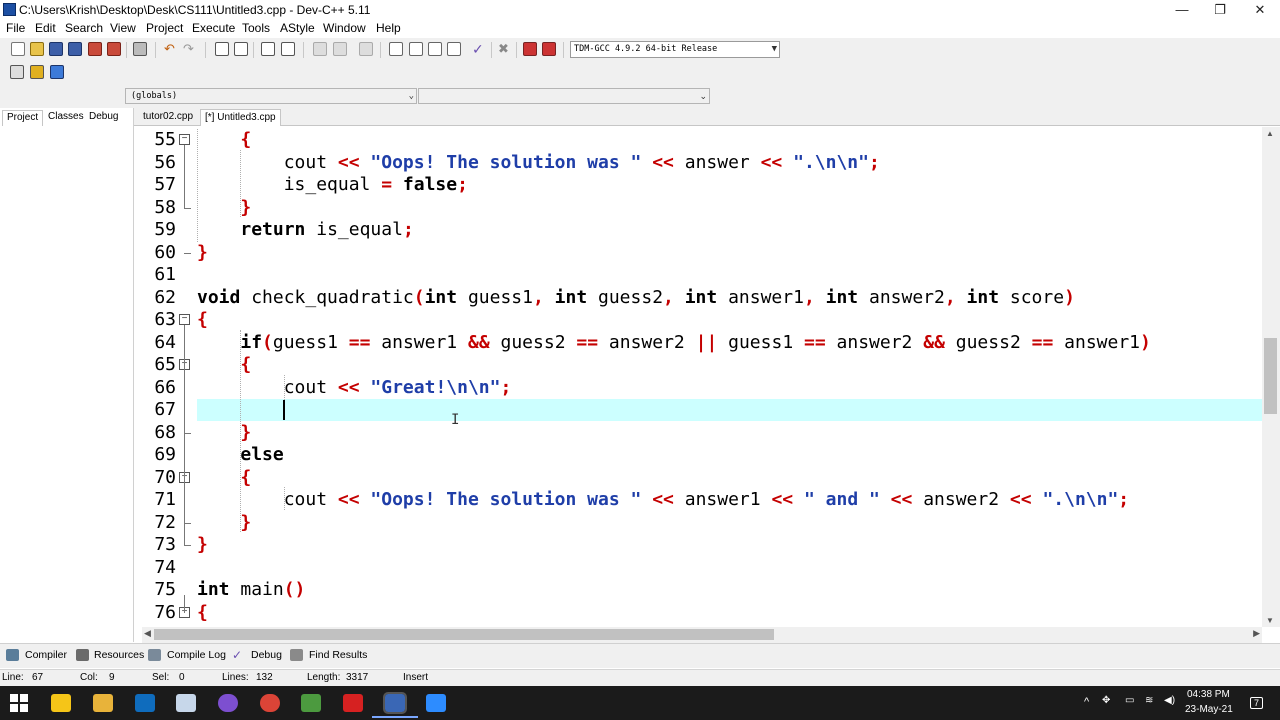 The height and width of the screenshot is (720, 1280). I want to click on vertical-scroll-thumb, so click(1270, 376).